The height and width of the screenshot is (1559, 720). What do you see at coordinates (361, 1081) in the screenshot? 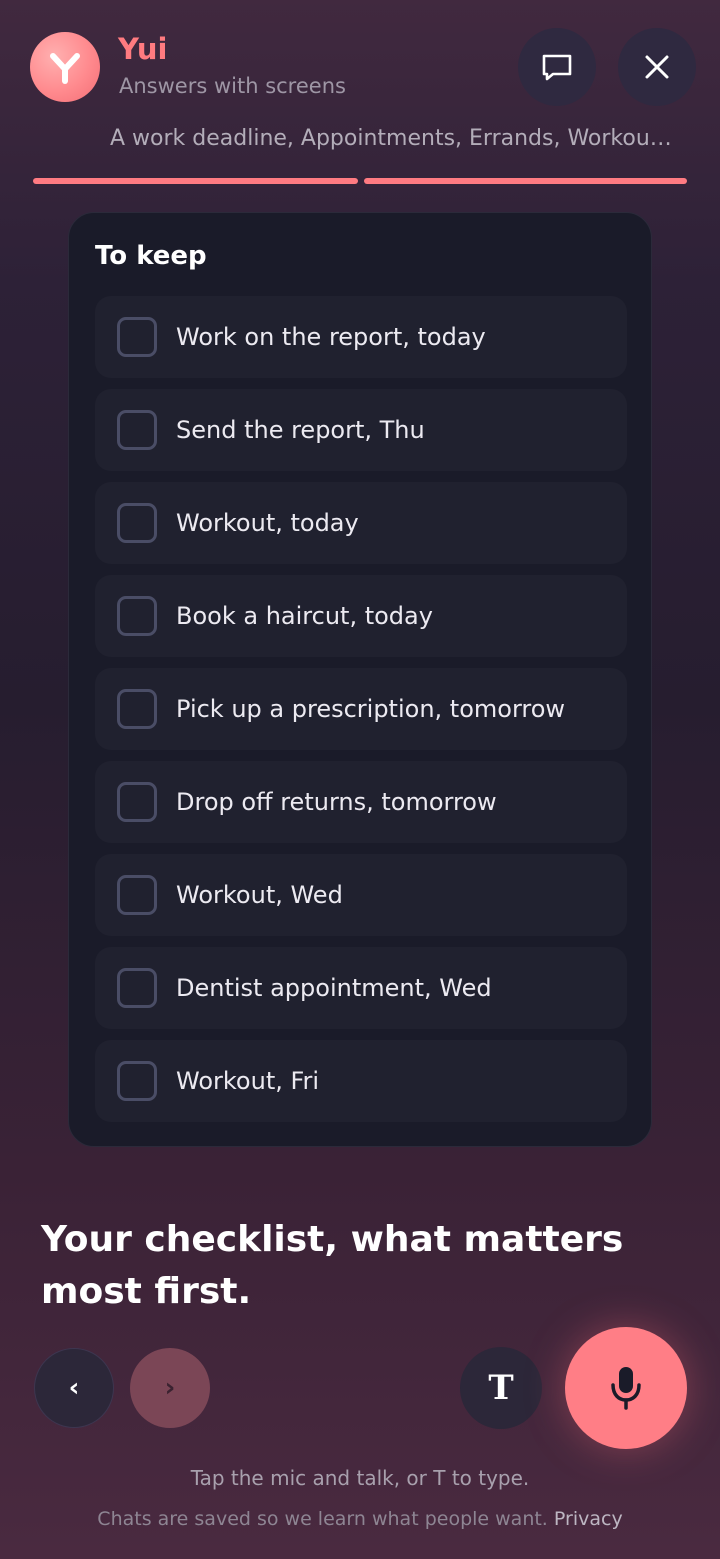
I see `checklist-item: Workout, Fri` at bounding box center [361, 1081].